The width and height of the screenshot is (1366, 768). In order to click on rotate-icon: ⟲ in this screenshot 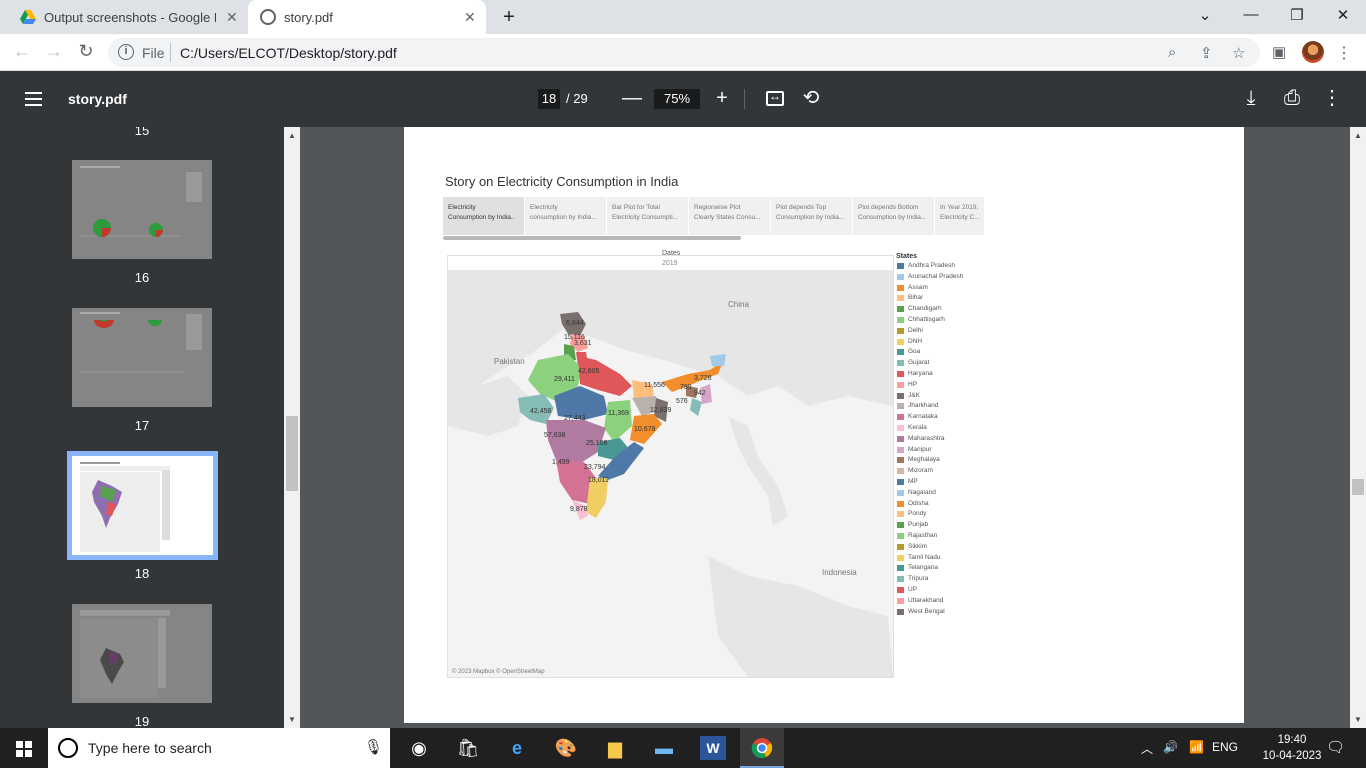, I will do `click(811, 98)`.